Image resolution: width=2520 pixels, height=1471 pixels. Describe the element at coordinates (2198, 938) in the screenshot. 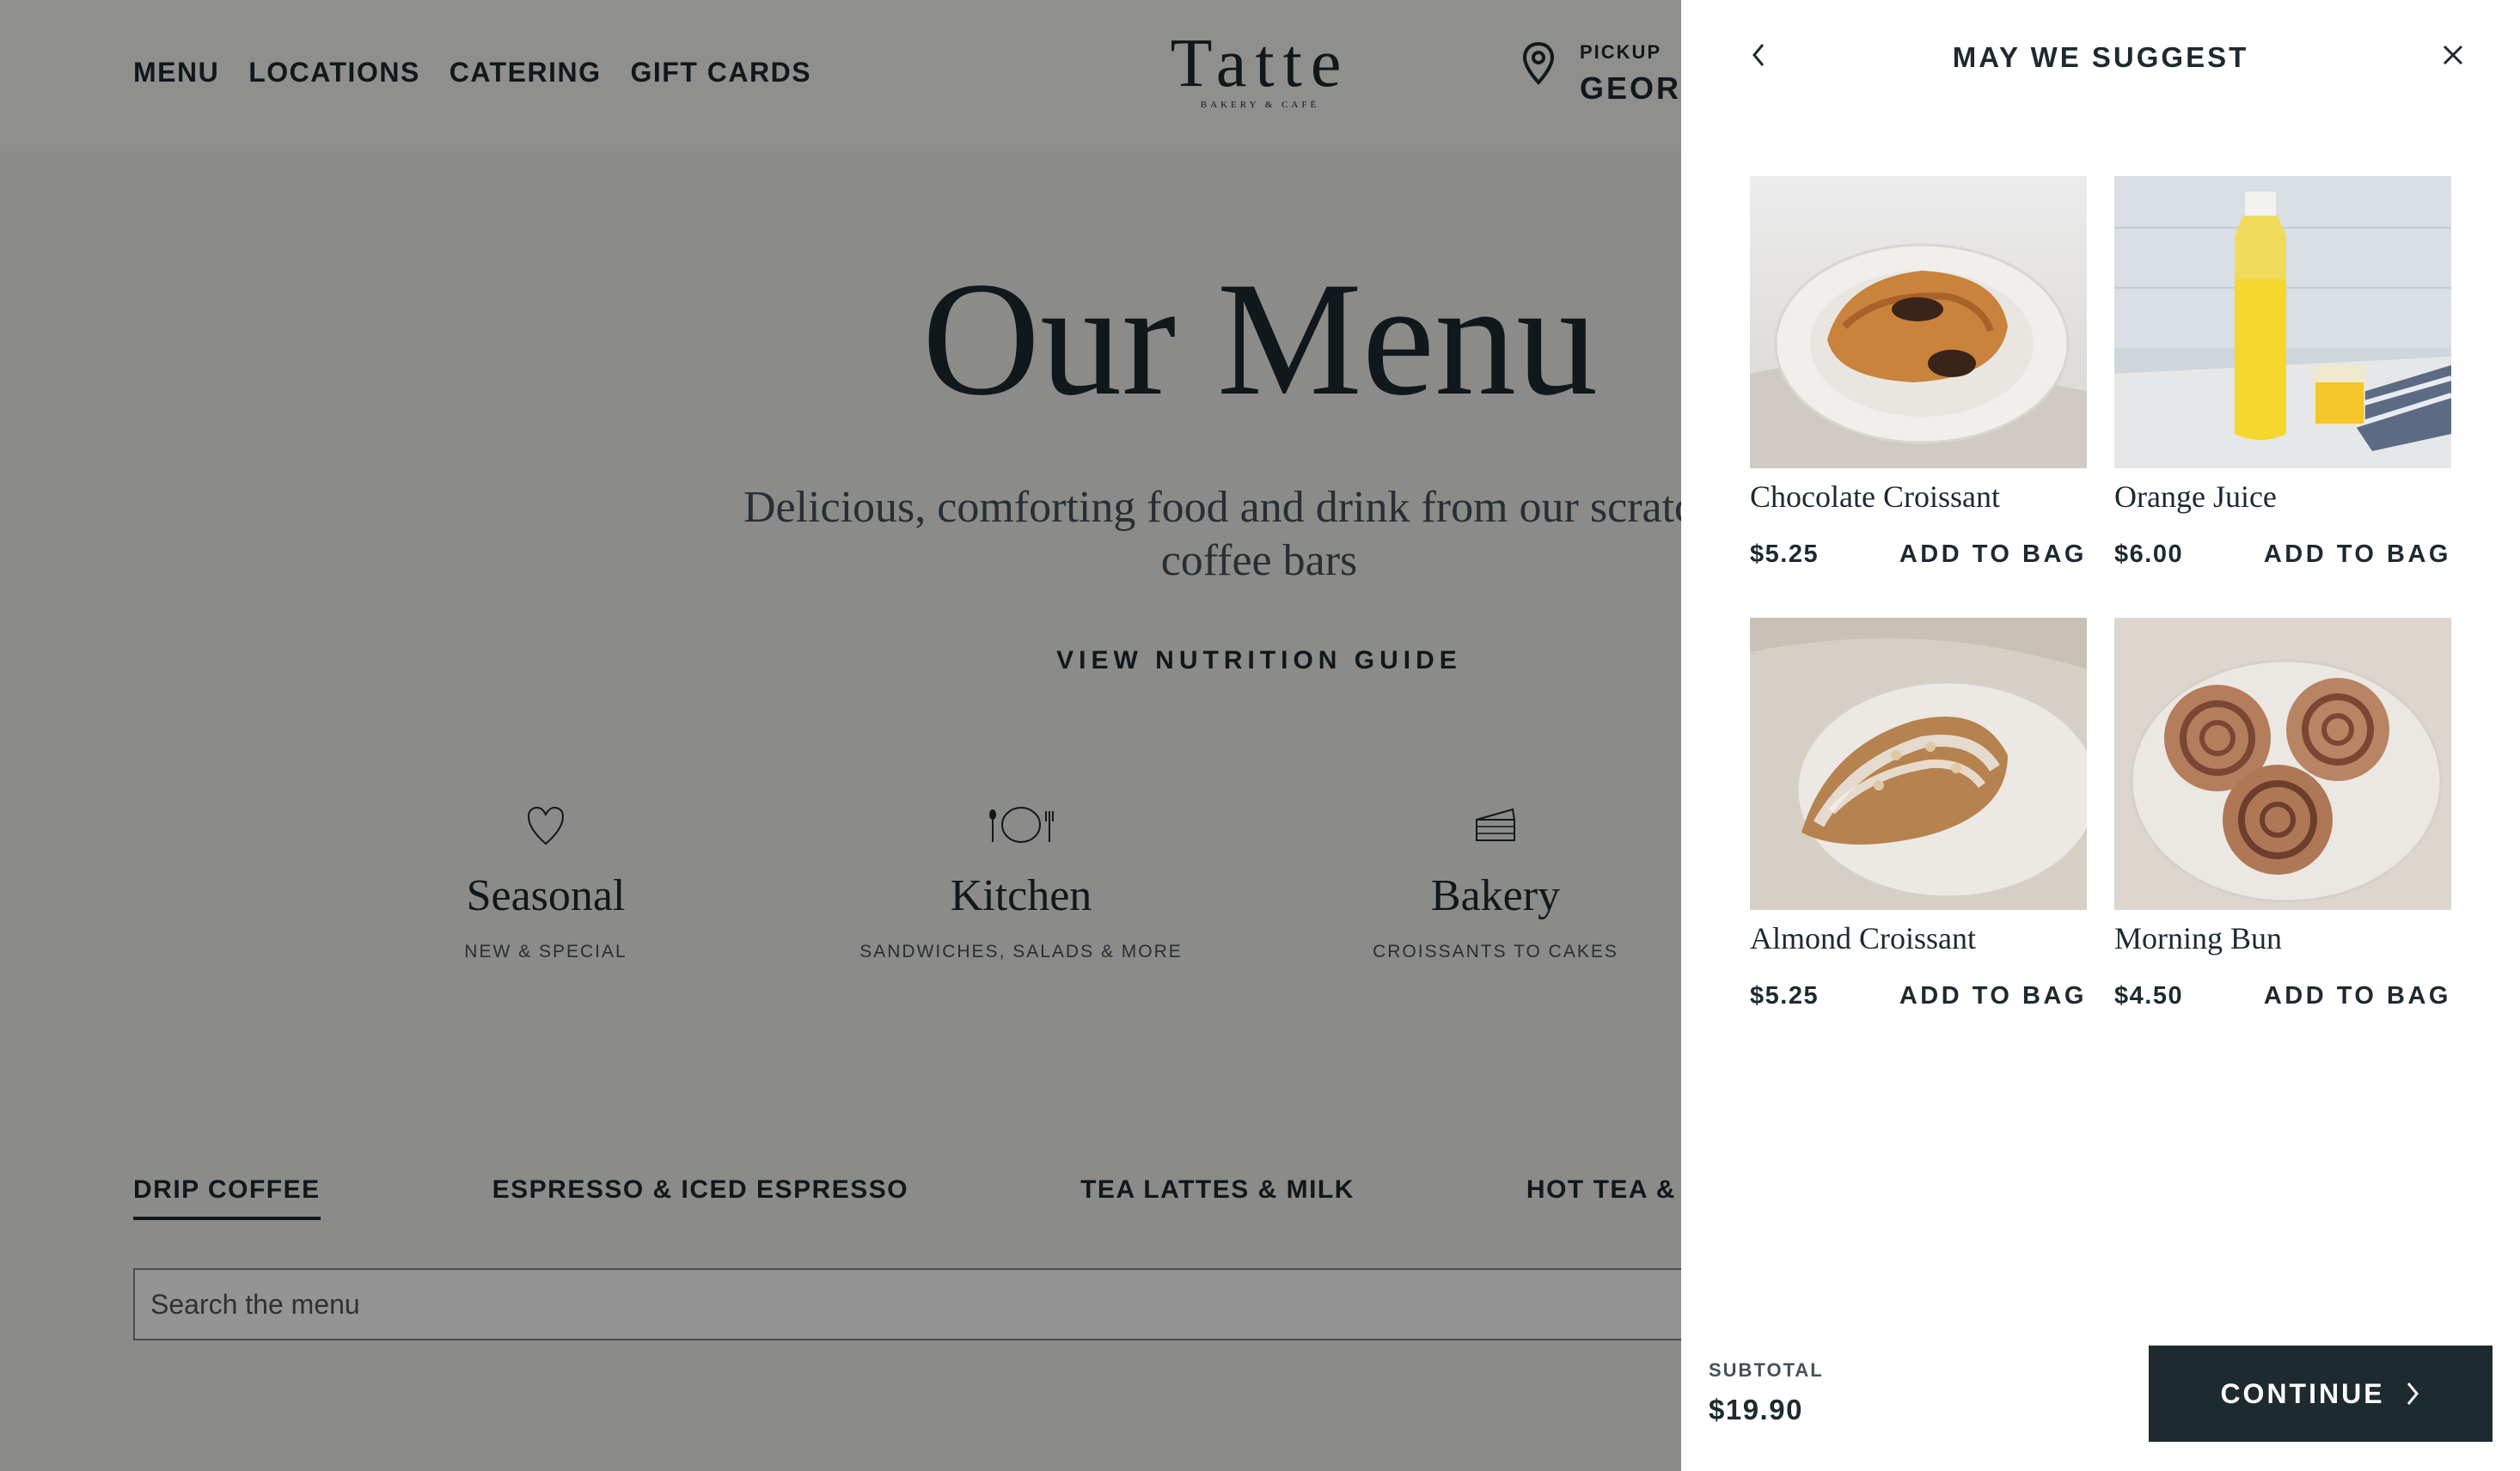

I see `product-name: Morning Bun` at that location.